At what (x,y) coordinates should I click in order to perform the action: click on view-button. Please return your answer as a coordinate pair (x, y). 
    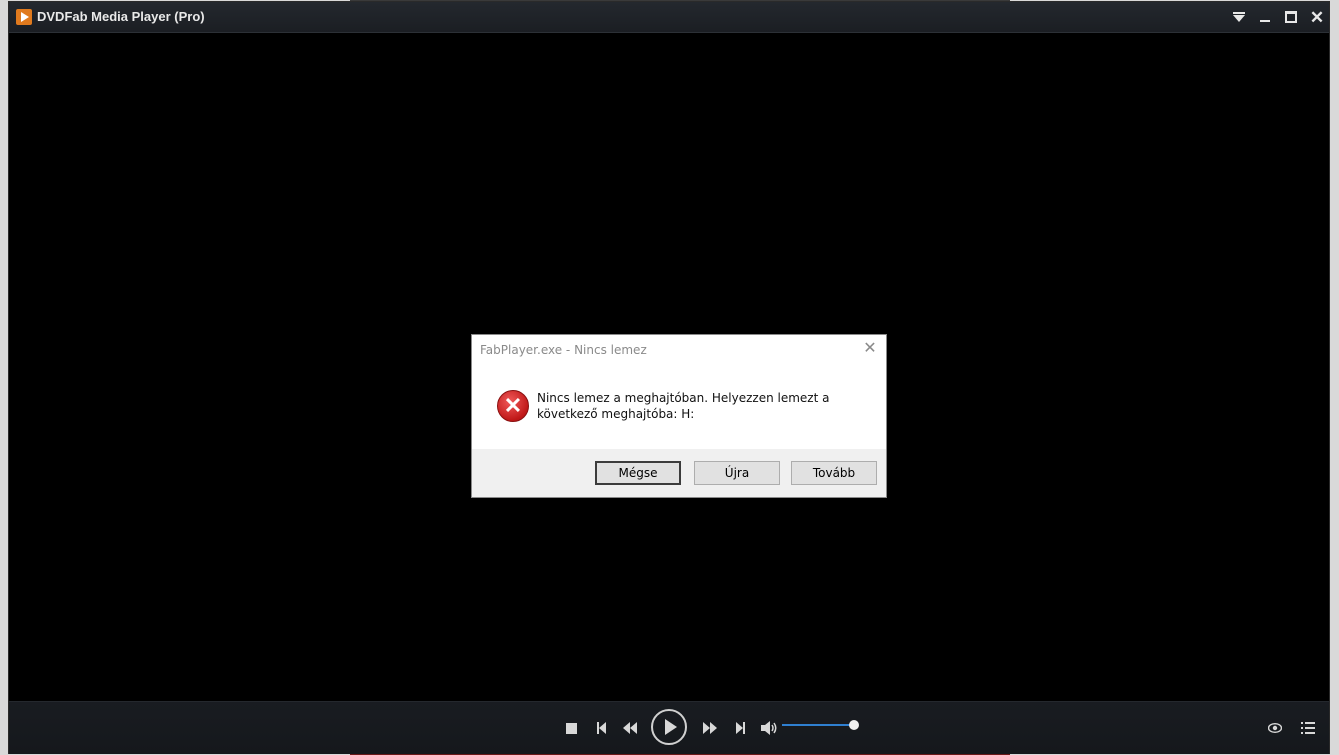
    Looking at the image, I should click on (1275, 728).